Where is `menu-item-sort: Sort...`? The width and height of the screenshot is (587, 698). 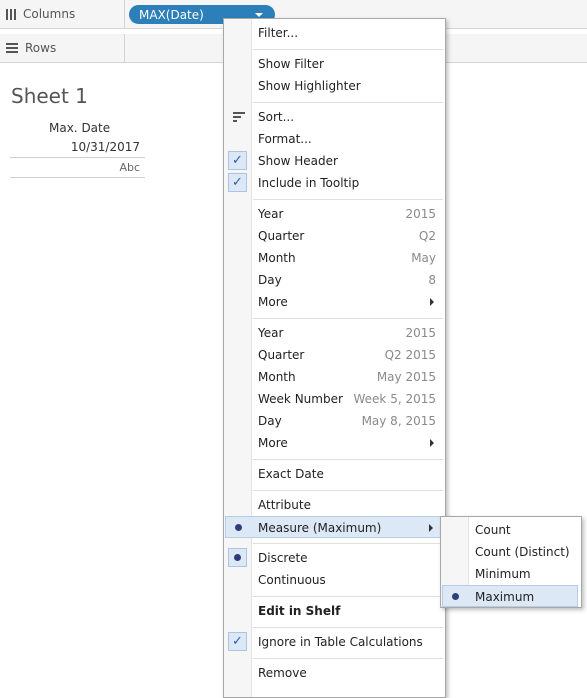 menu-item-sort: Sort... is located at coordinates (334, 117).